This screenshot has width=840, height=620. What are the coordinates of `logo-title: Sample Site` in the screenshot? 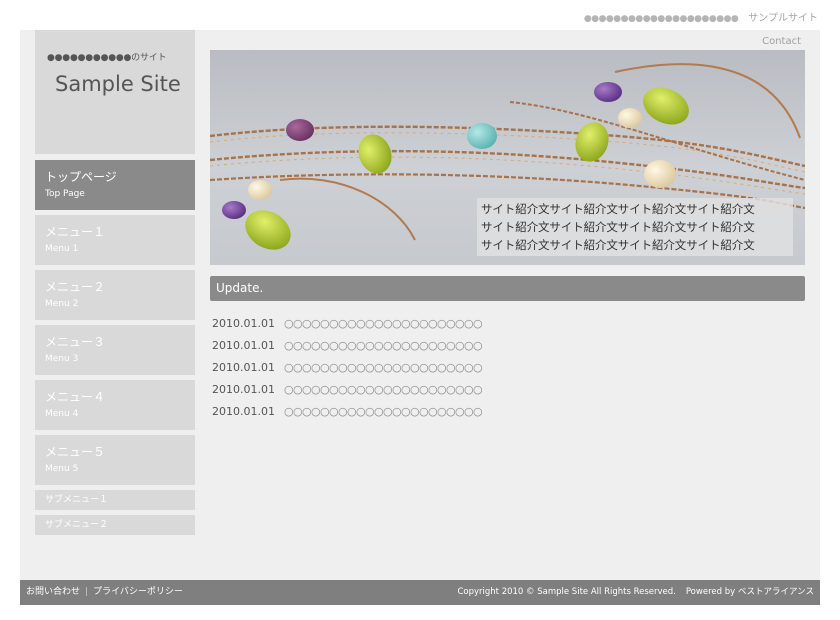 It's located at (118, 84).